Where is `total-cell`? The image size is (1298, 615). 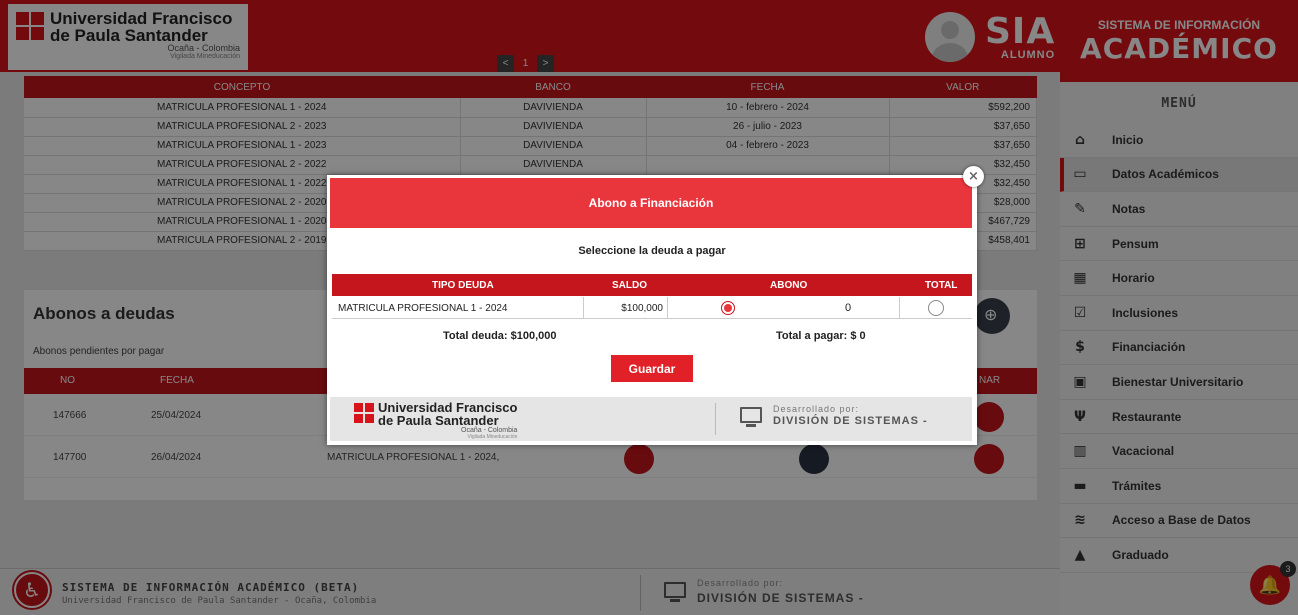 total-cell is located at coordinates (936, 308).